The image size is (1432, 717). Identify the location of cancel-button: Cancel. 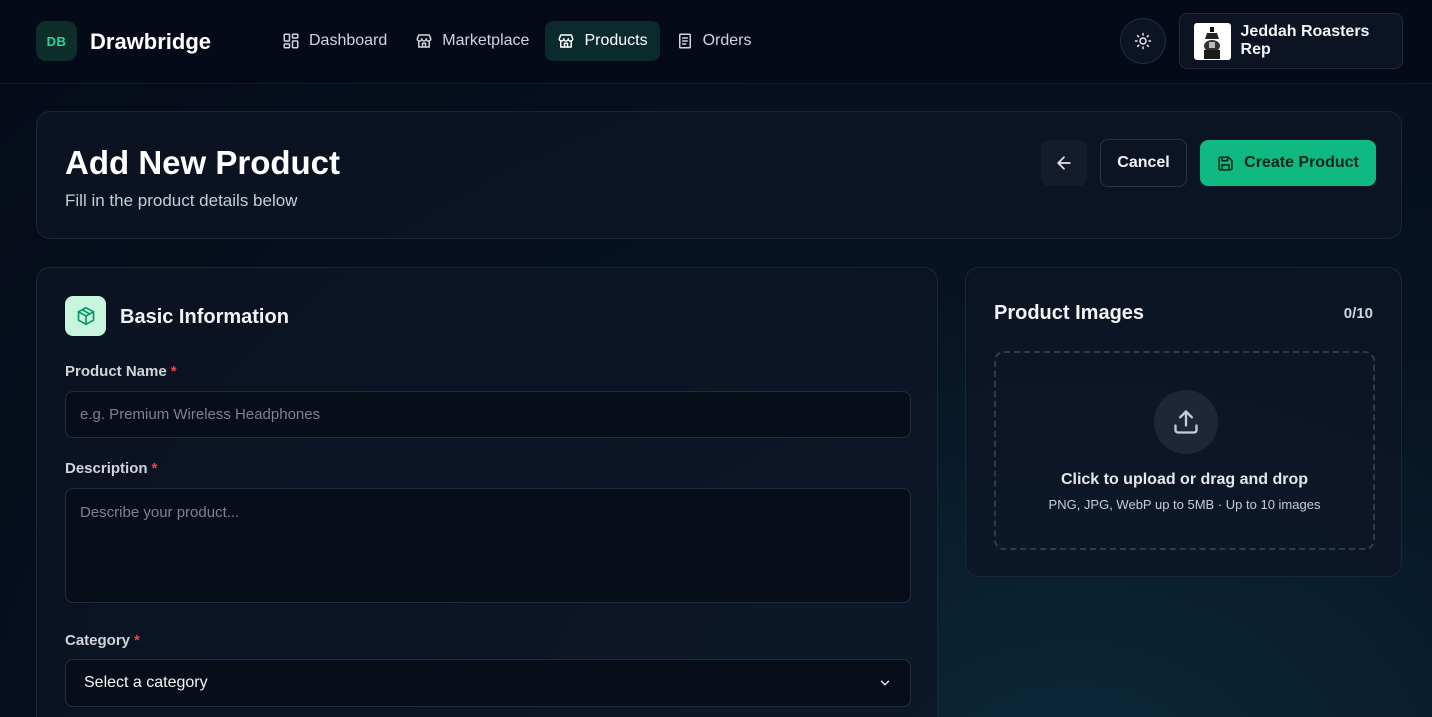
(1143, 163).